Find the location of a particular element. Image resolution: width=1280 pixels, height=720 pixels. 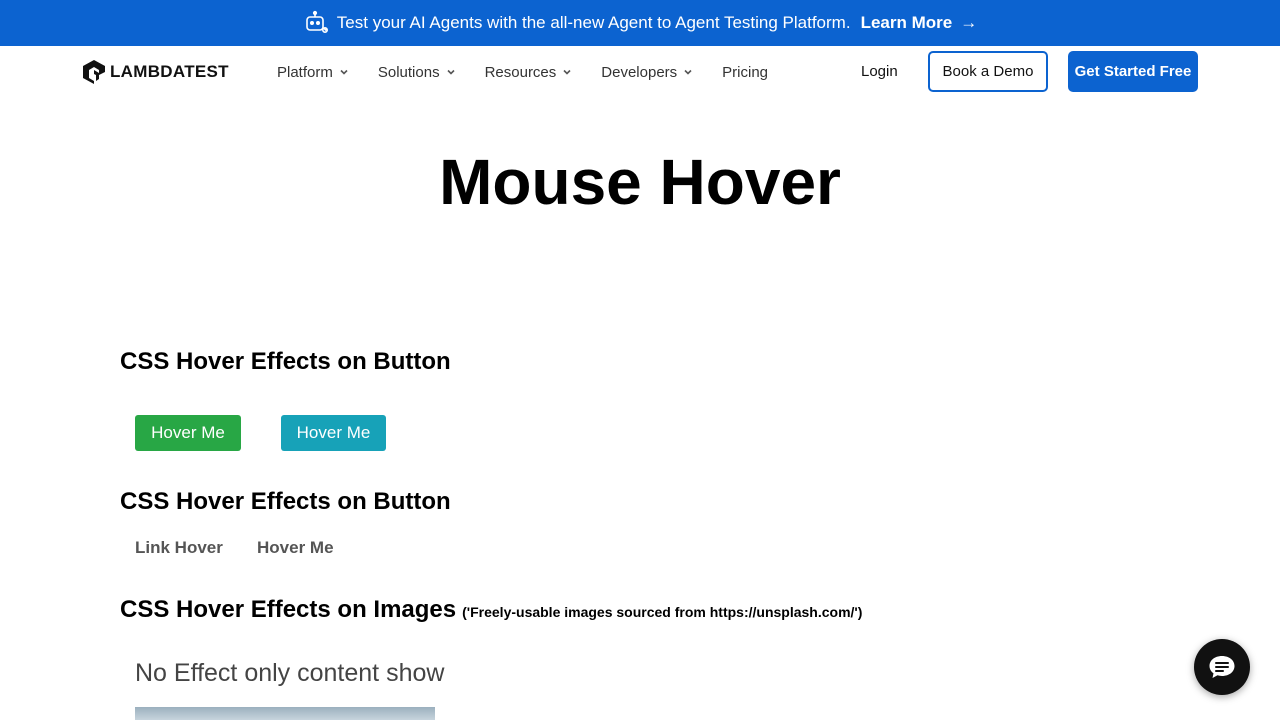

nav-item-platform: Platform is located at coordinates (313, 72).